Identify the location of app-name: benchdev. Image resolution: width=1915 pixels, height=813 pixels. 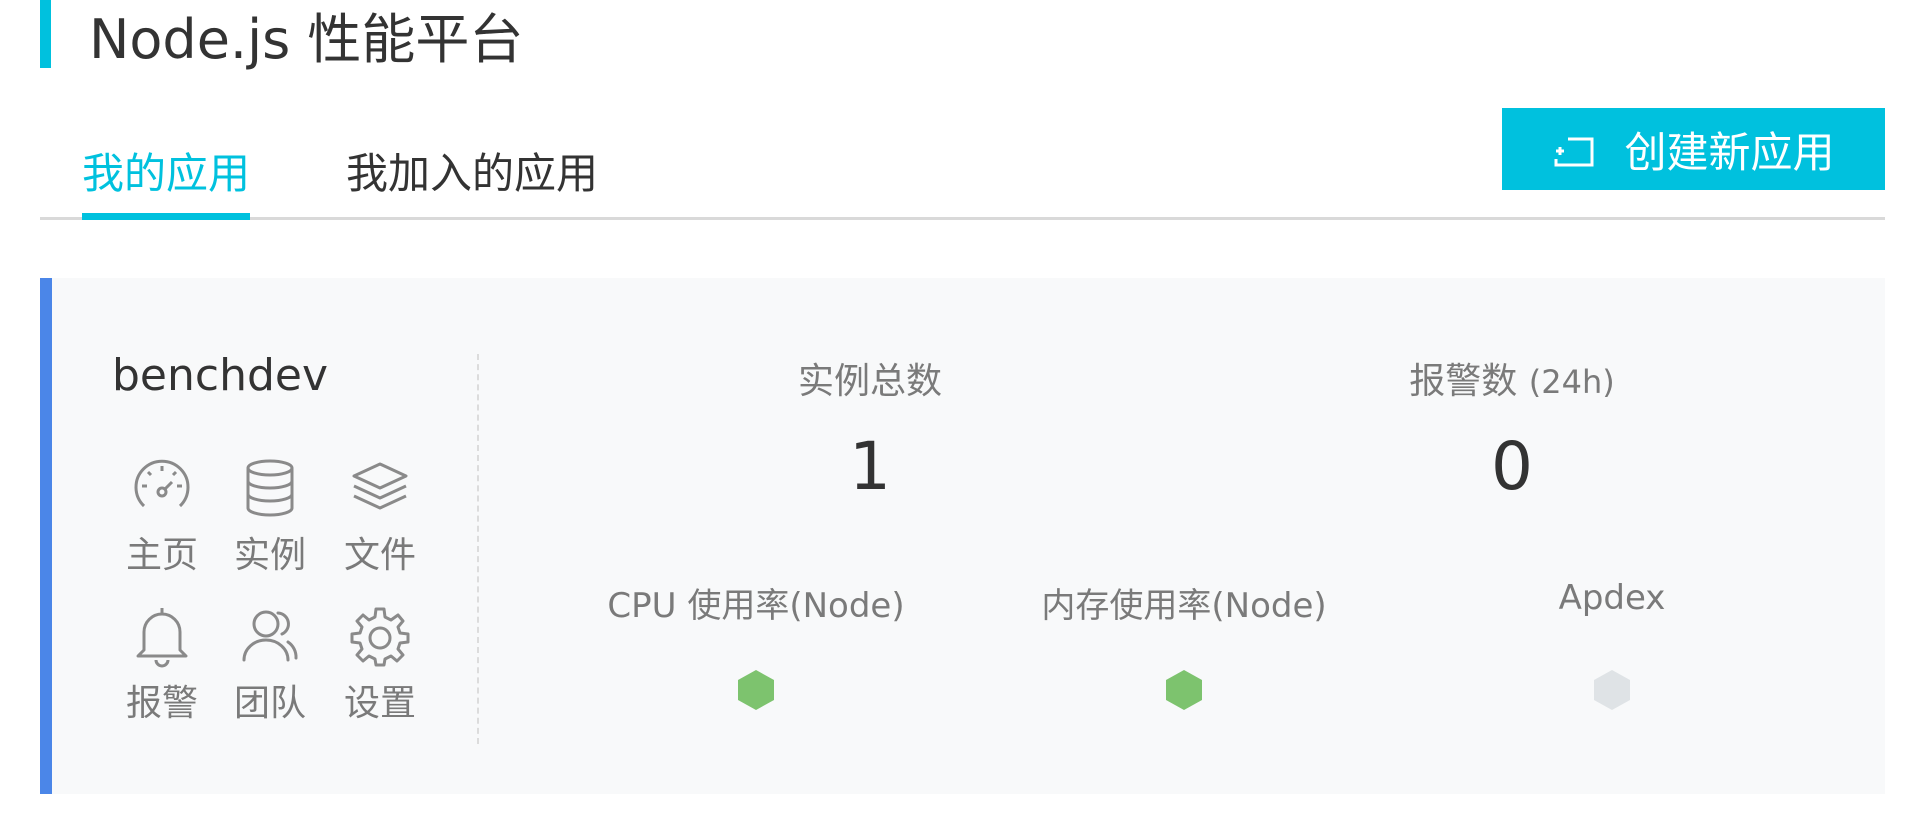
(220, 375).